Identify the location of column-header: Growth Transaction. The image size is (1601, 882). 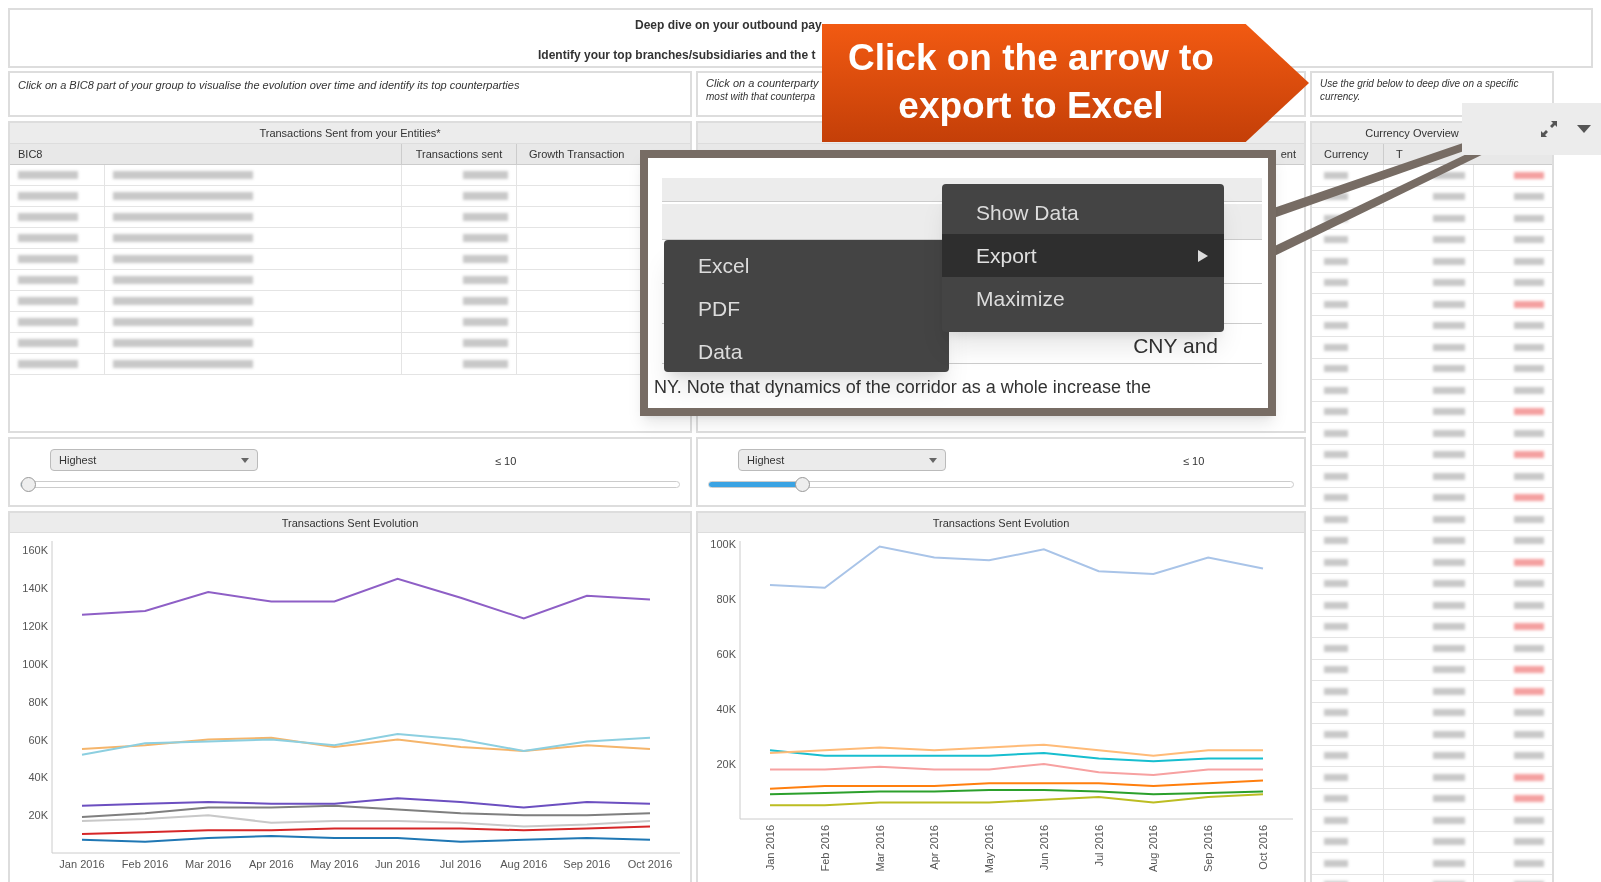
(577, 154).